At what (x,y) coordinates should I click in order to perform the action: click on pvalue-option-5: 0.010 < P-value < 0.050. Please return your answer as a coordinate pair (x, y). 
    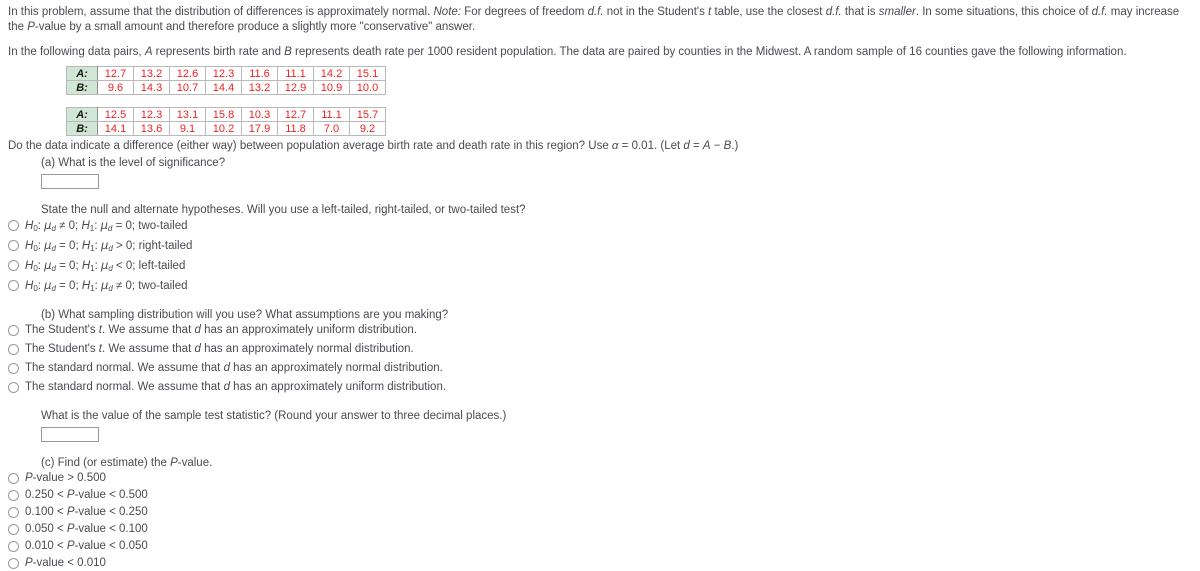
    Looking at the image, I should click on (600, 546).